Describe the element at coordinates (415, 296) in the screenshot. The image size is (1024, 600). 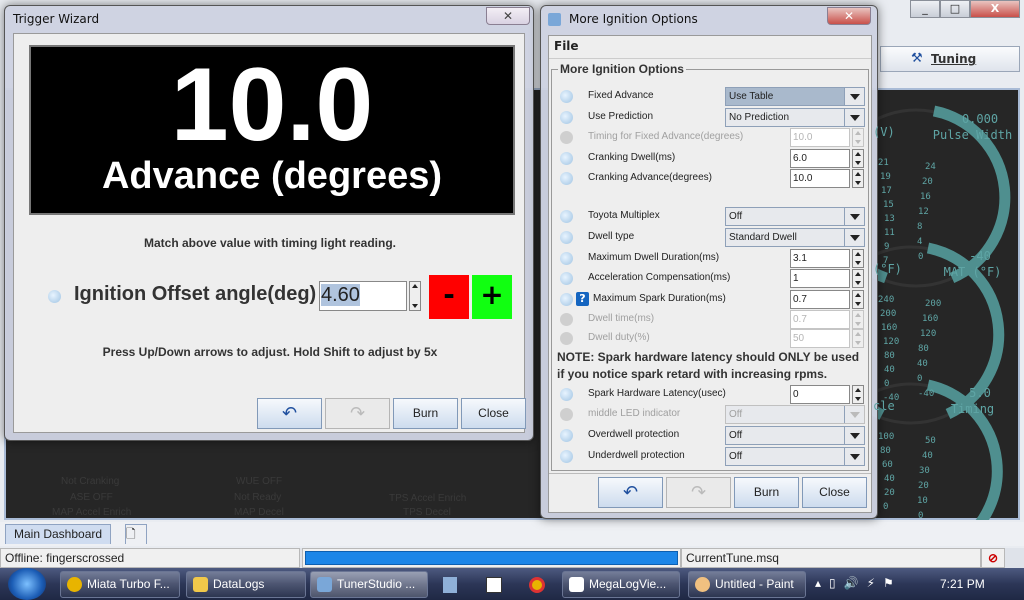
I see `offset-spinner` at that location.